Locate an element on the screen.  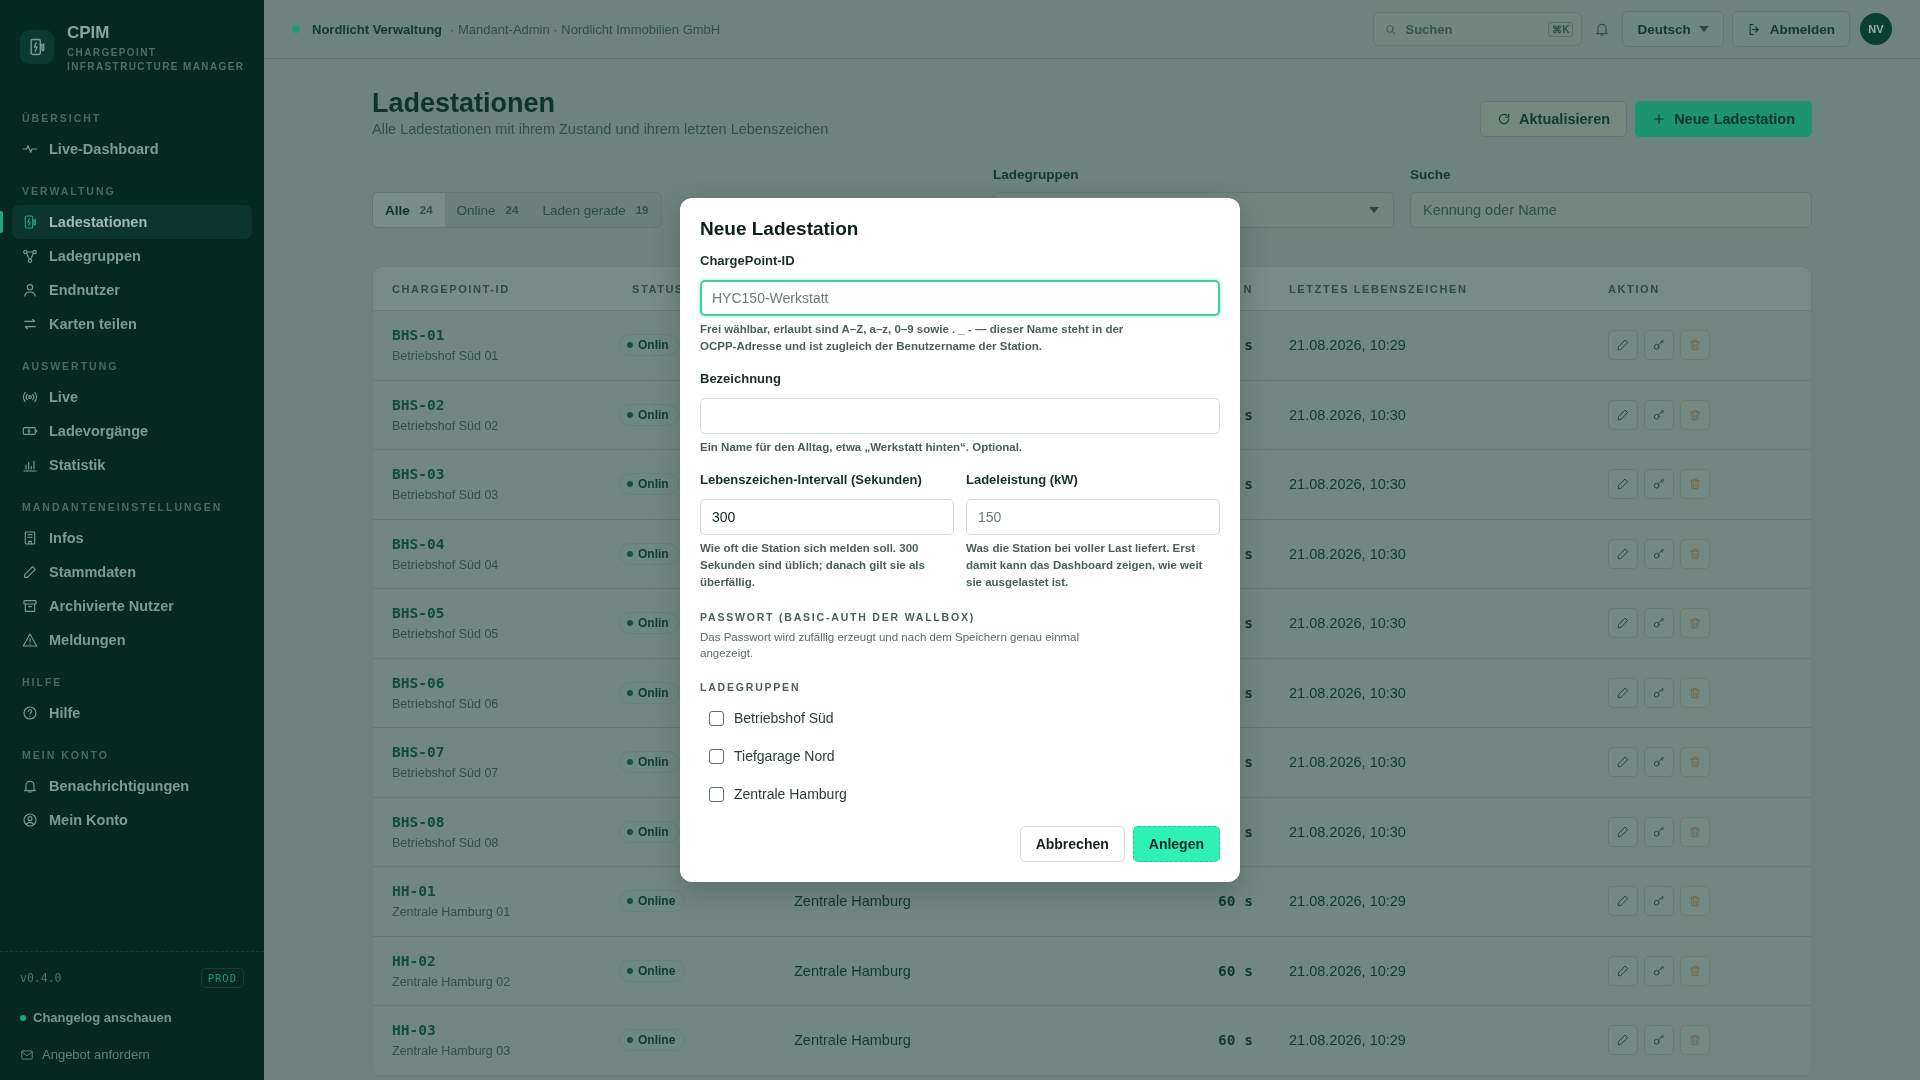
field-hint: Wie oft die Station sich melden soll. 300 Sekunden sind üblich; danach gilt sie als überfällig. is located at coordinates (813, 565).